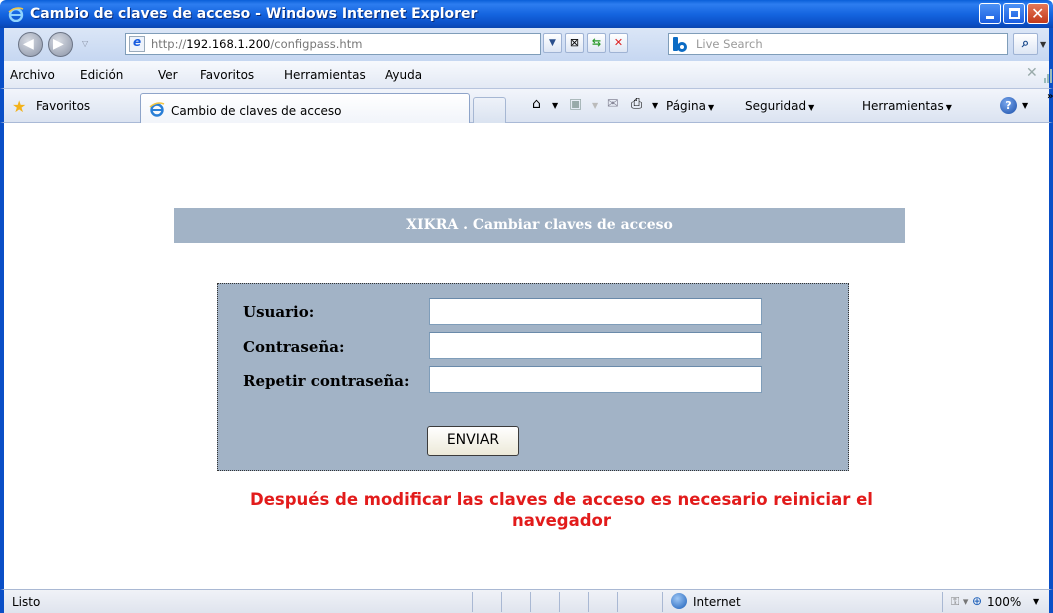 This screenshot has height=613, width=1053. I want to click on forward-arrow-icon: ▶, so click(58, 44).